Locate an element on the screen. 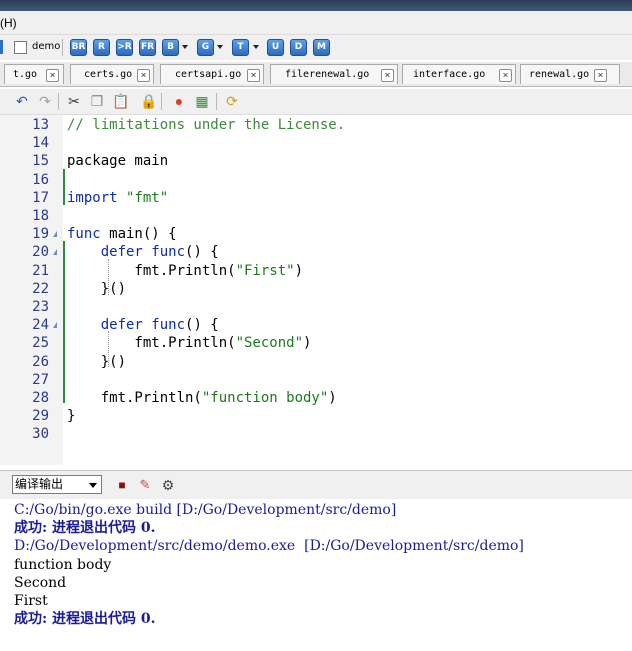 Image resolution: width=632 pixels, height=651 pixels. output-line: Second is located at coordinates (40, 582).